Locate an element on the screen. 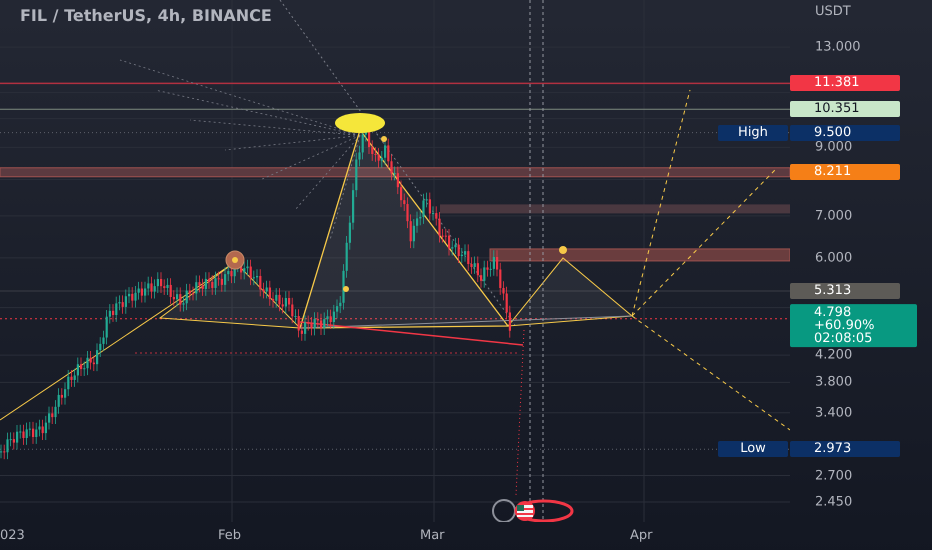 Image resolution: width=932 pixels, height=550 pixels. price-tick: 7.000 is located at coordinates (833, 216).